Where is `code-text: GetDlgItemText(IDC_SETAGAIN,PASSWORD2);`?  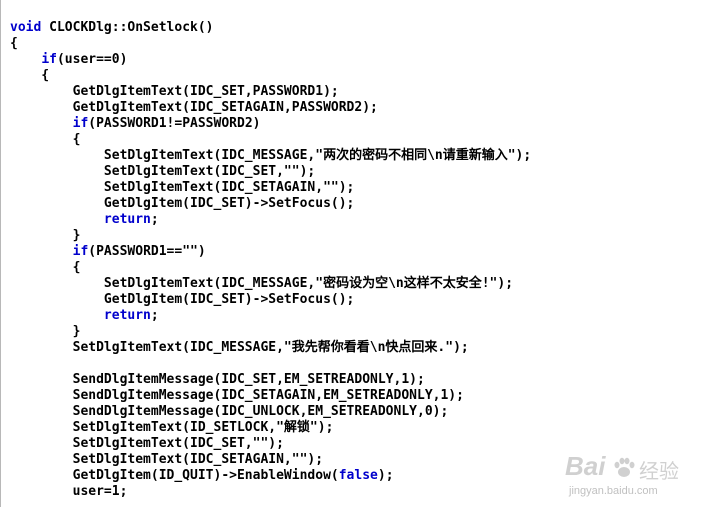
code-text: GetDlgItemText(IDC_SETAGAIN,PASSWORD2); is located at coordinates (194, 107).